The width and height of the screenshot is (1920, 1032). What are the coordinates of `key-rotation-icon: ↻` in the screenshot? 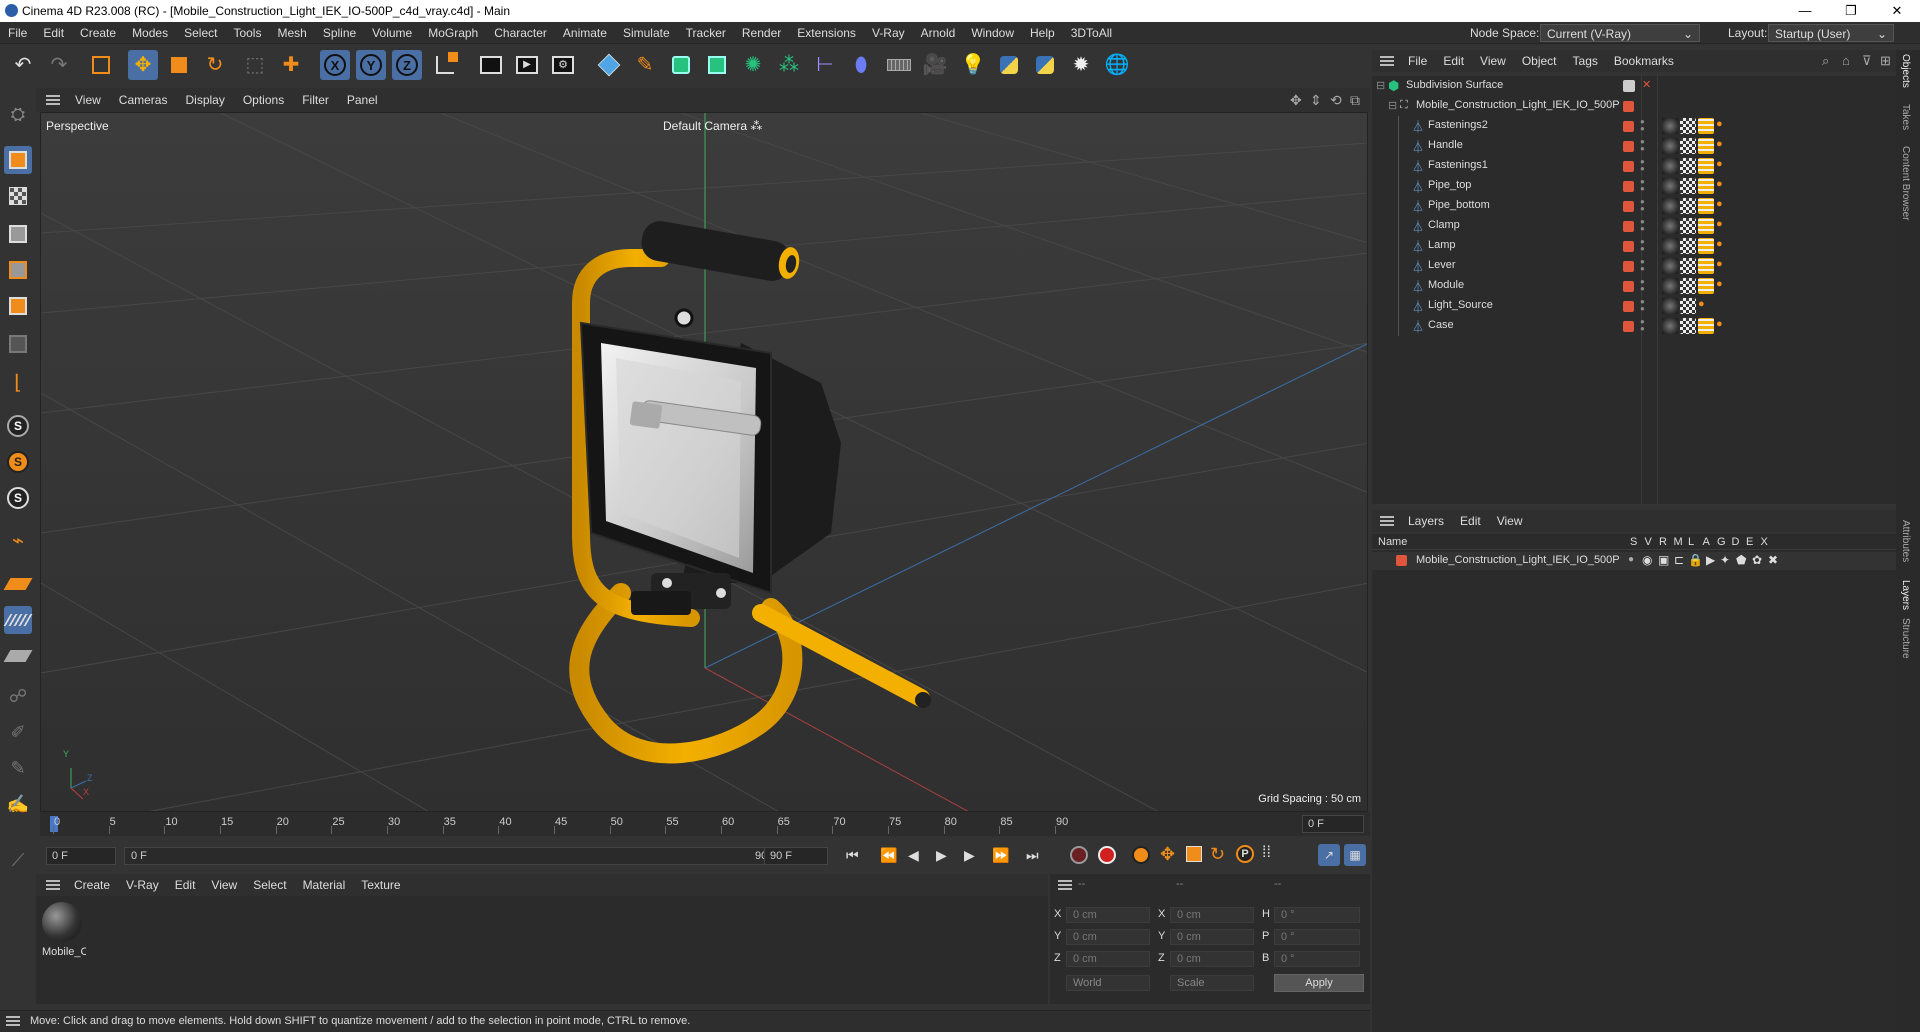 It's located at (1217, 854).